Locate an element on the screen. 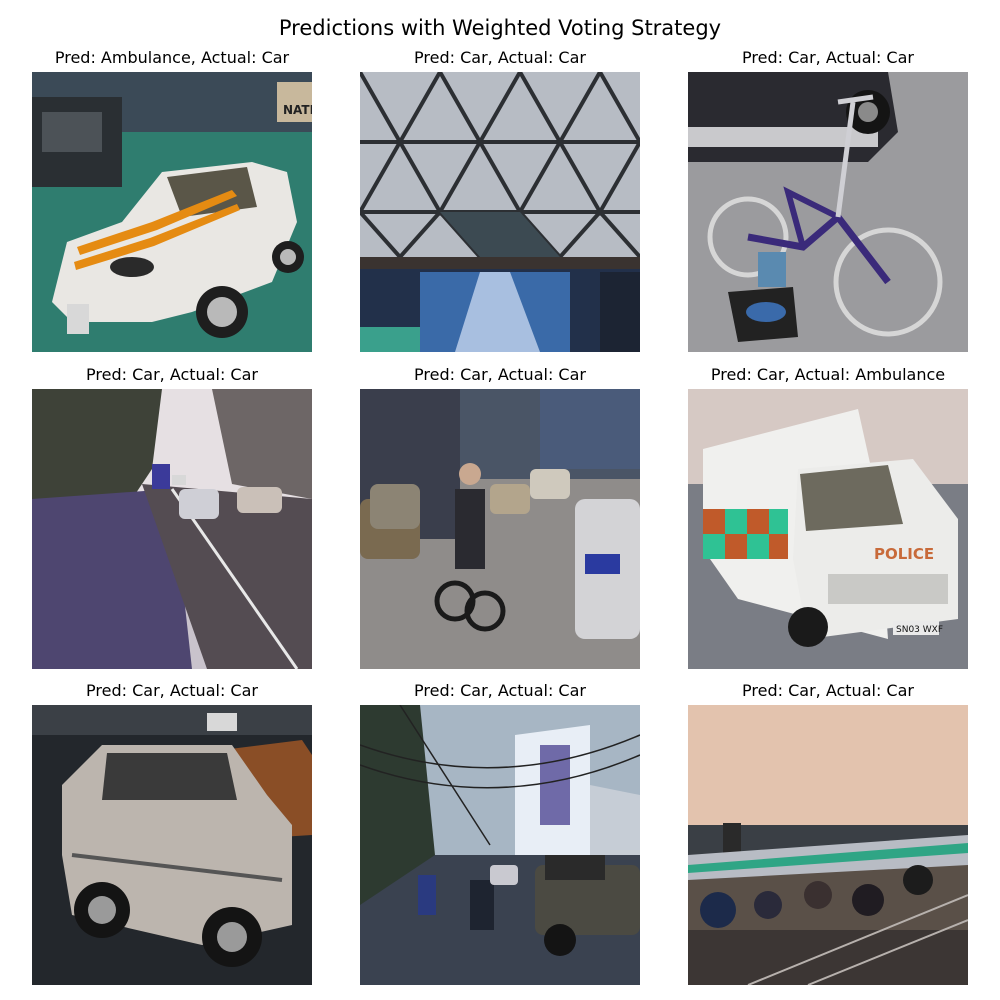  panel-title: Pred: Ambulance, Actual: Car is located at coordinates (172, 57).